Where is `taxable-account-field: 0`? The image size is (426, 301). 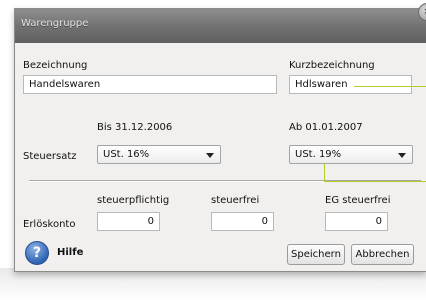
taxable-account-field: 0 is located at coordinates (128, 221).